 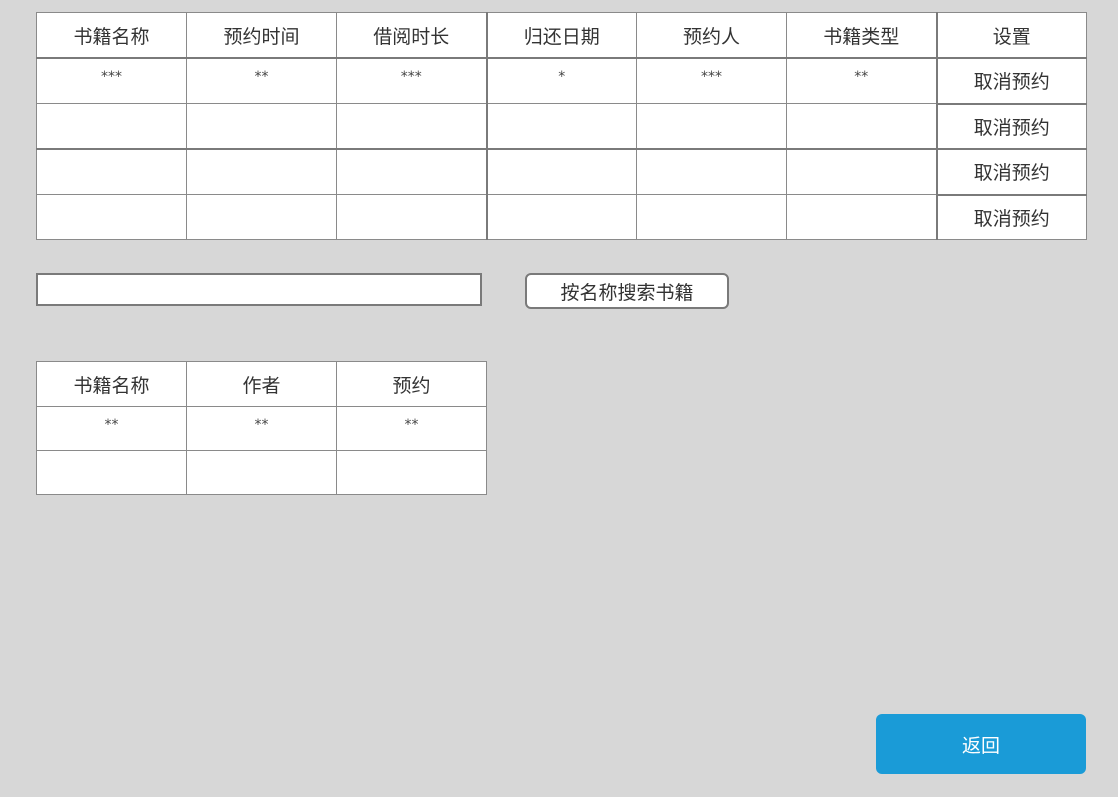 I want to click on cell-author, so click(x=261, y=472).